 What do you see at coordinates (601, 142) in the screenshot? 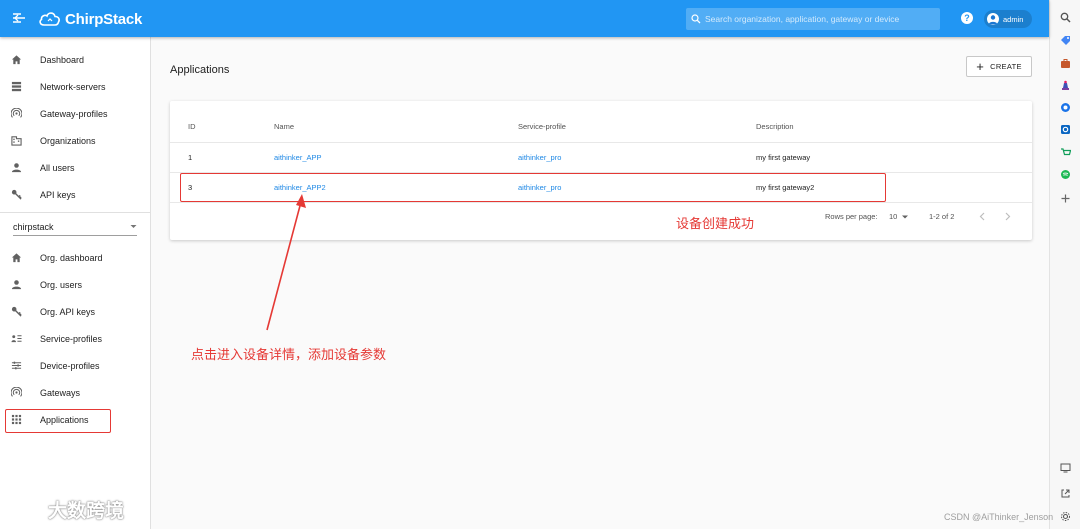
I see `row-divider` at bounding box center [601, 142].